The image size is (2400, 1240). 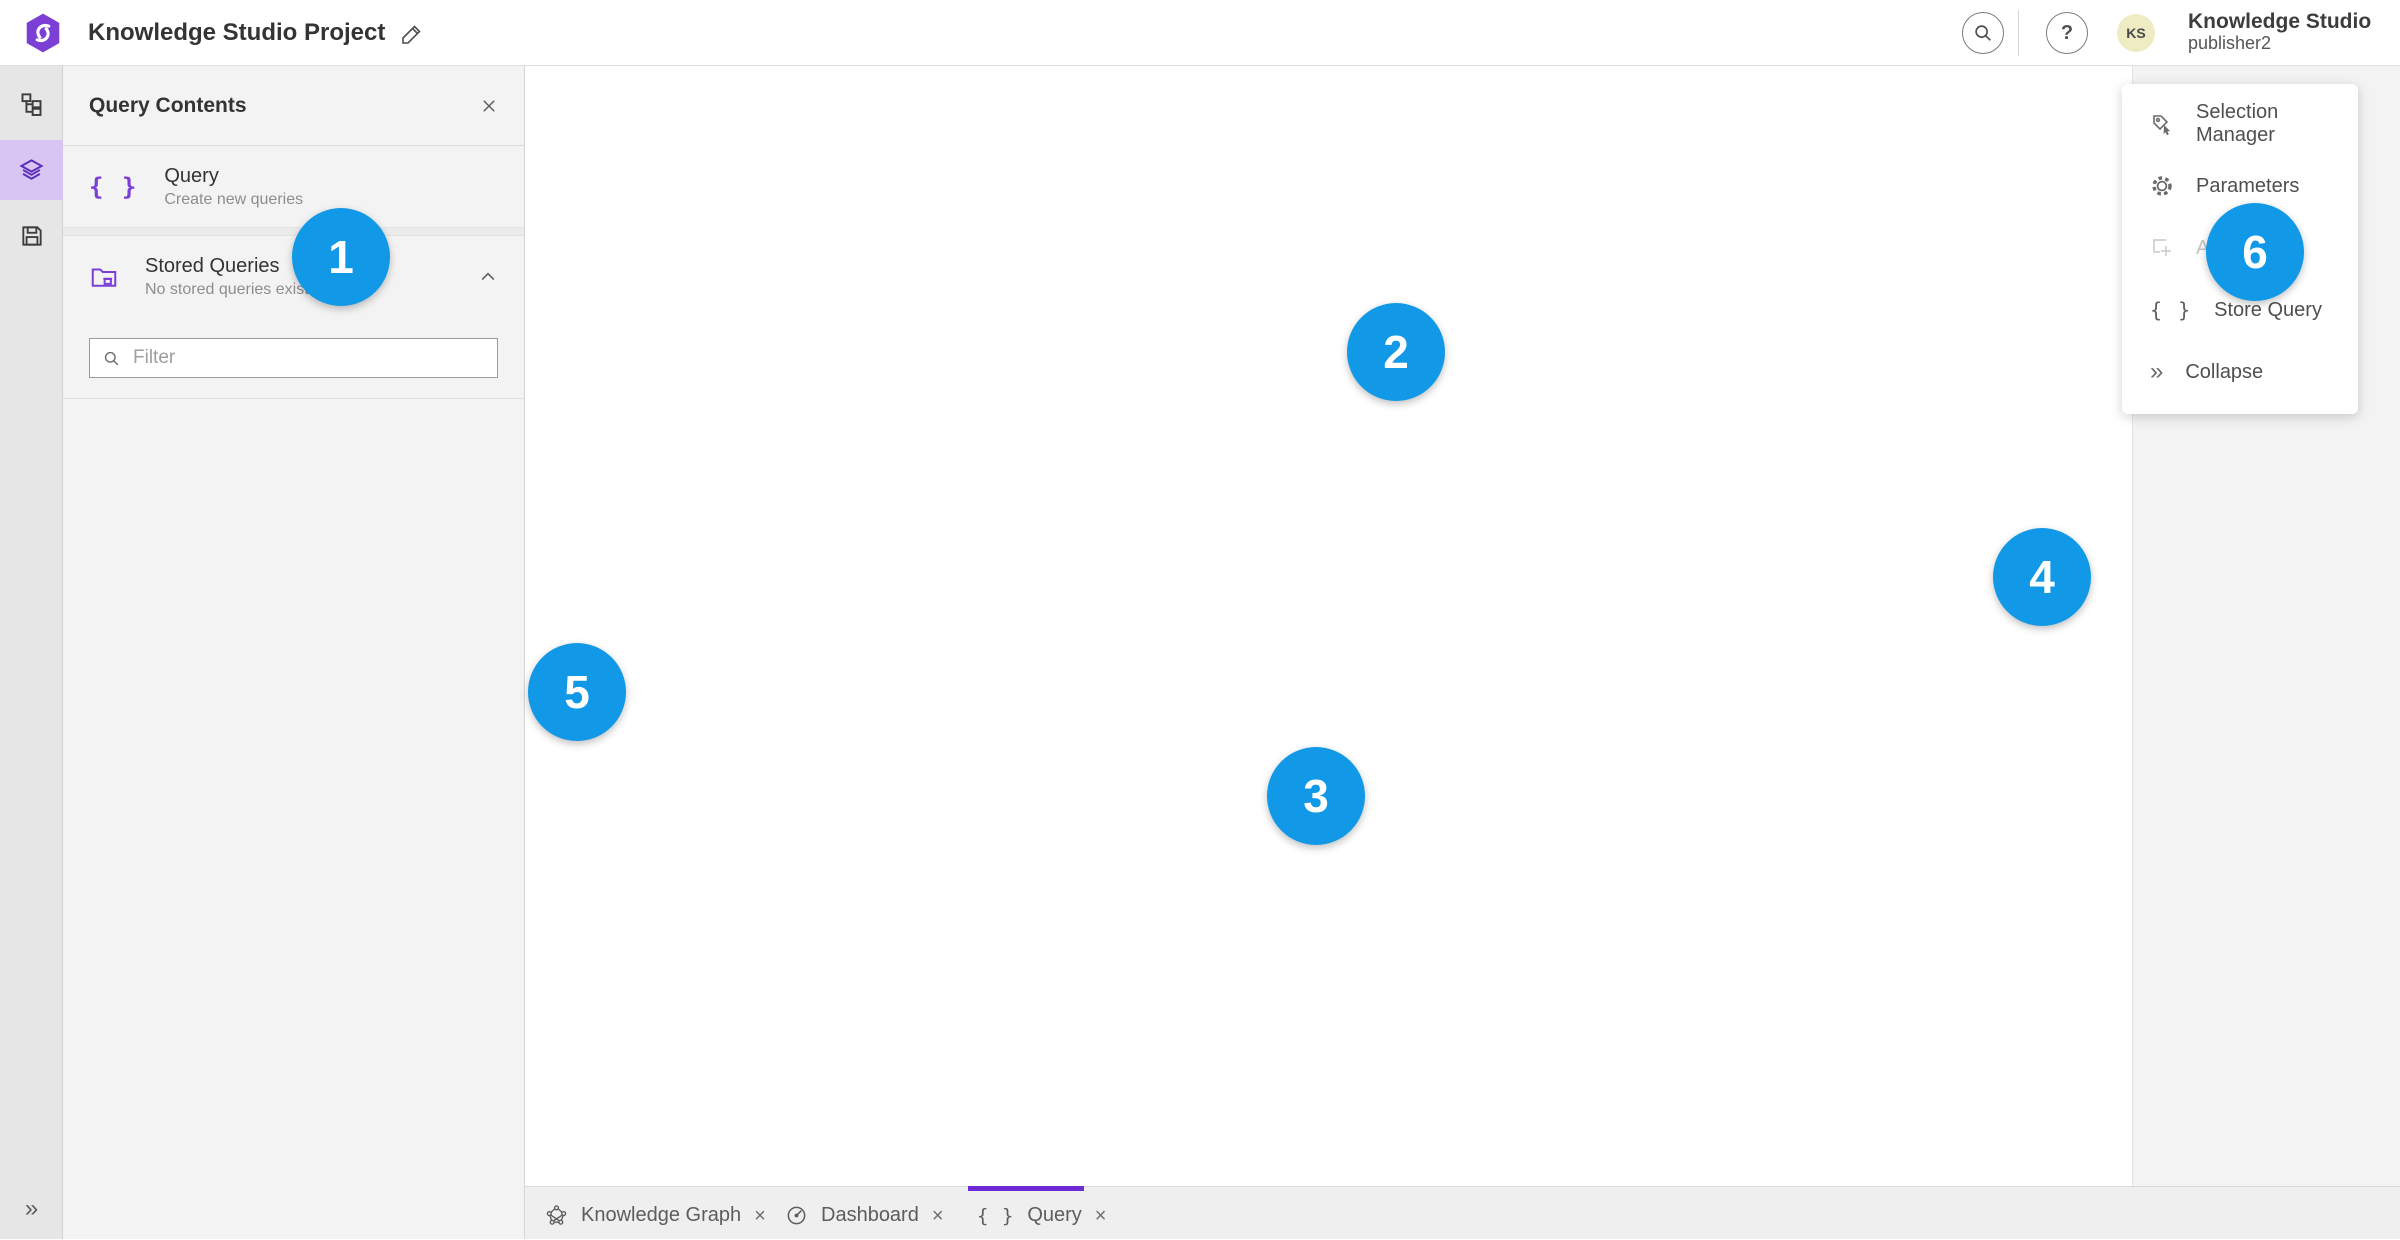 I want to click on search-button, so click(x=1983, y=33).